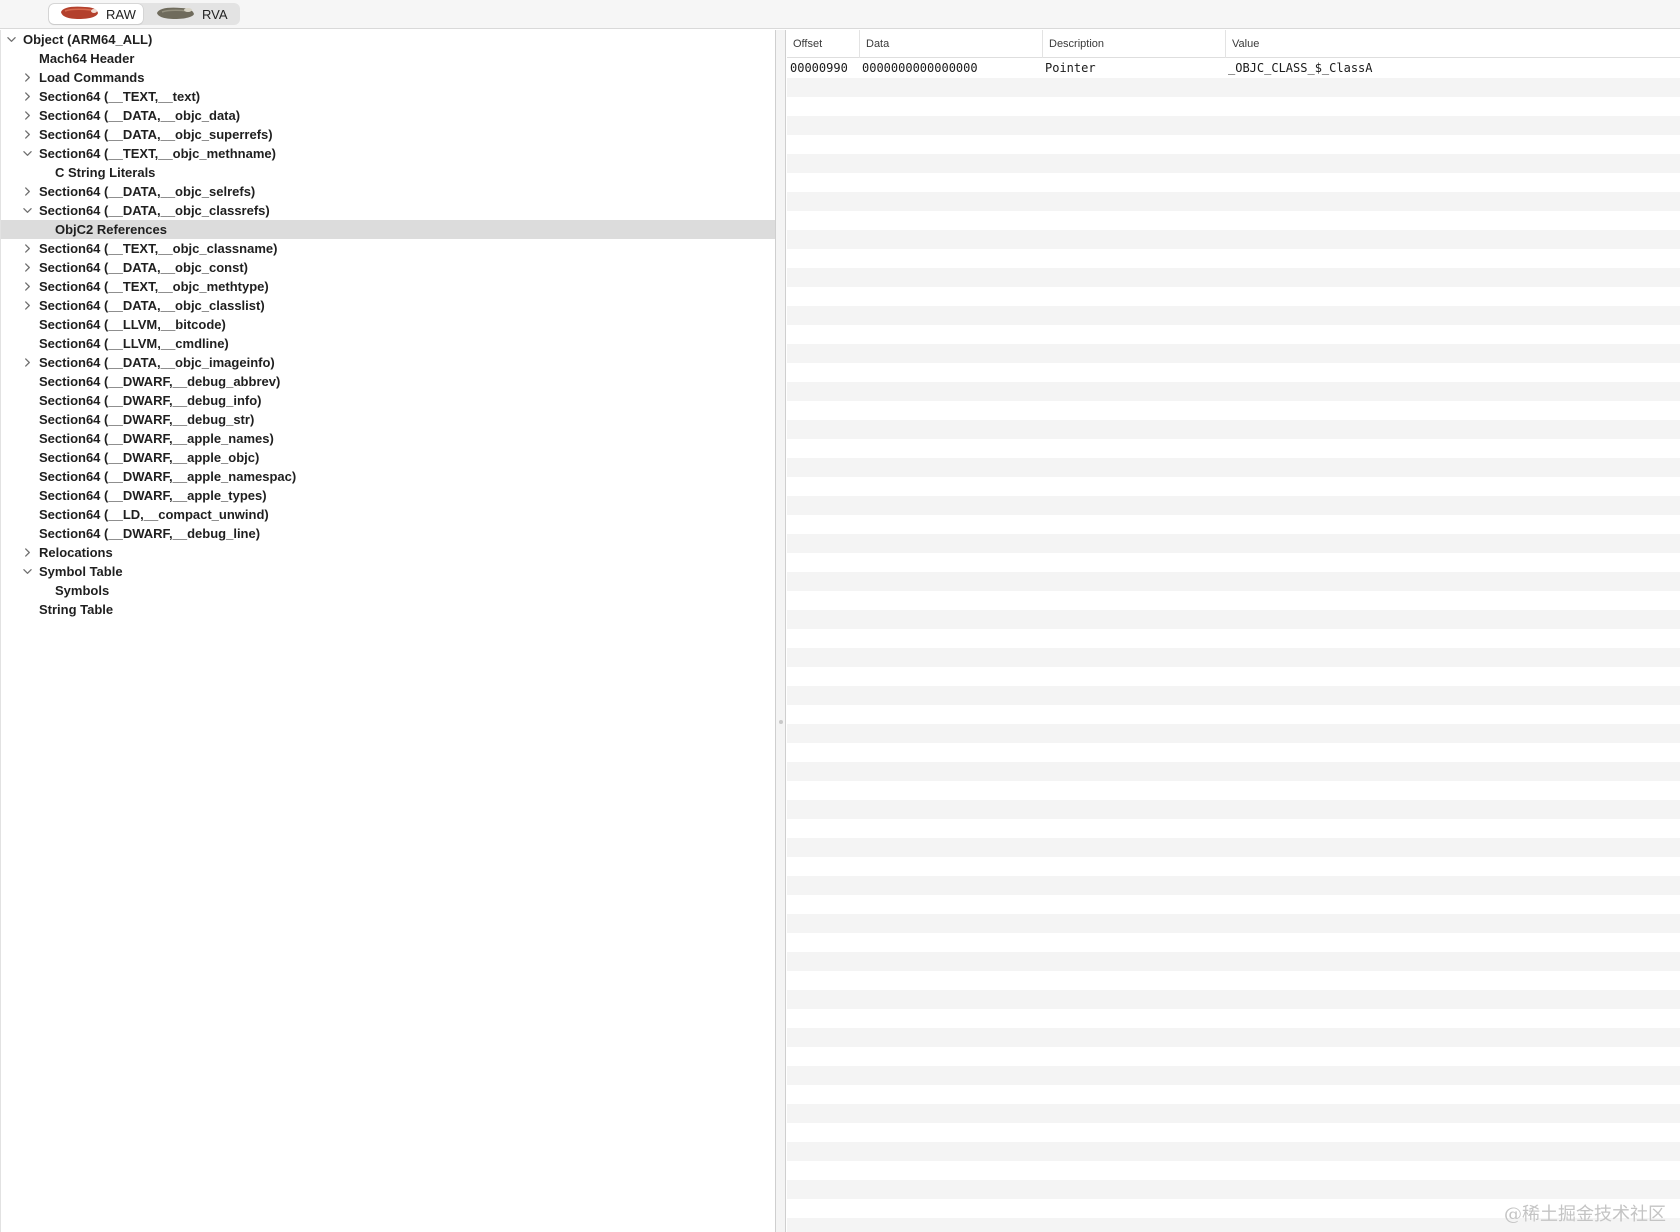 This screenshot has width=1680, height=1232. I want to click on tree-item-label: Section64 (__LLVM,__bitcode), so click(132, 324).